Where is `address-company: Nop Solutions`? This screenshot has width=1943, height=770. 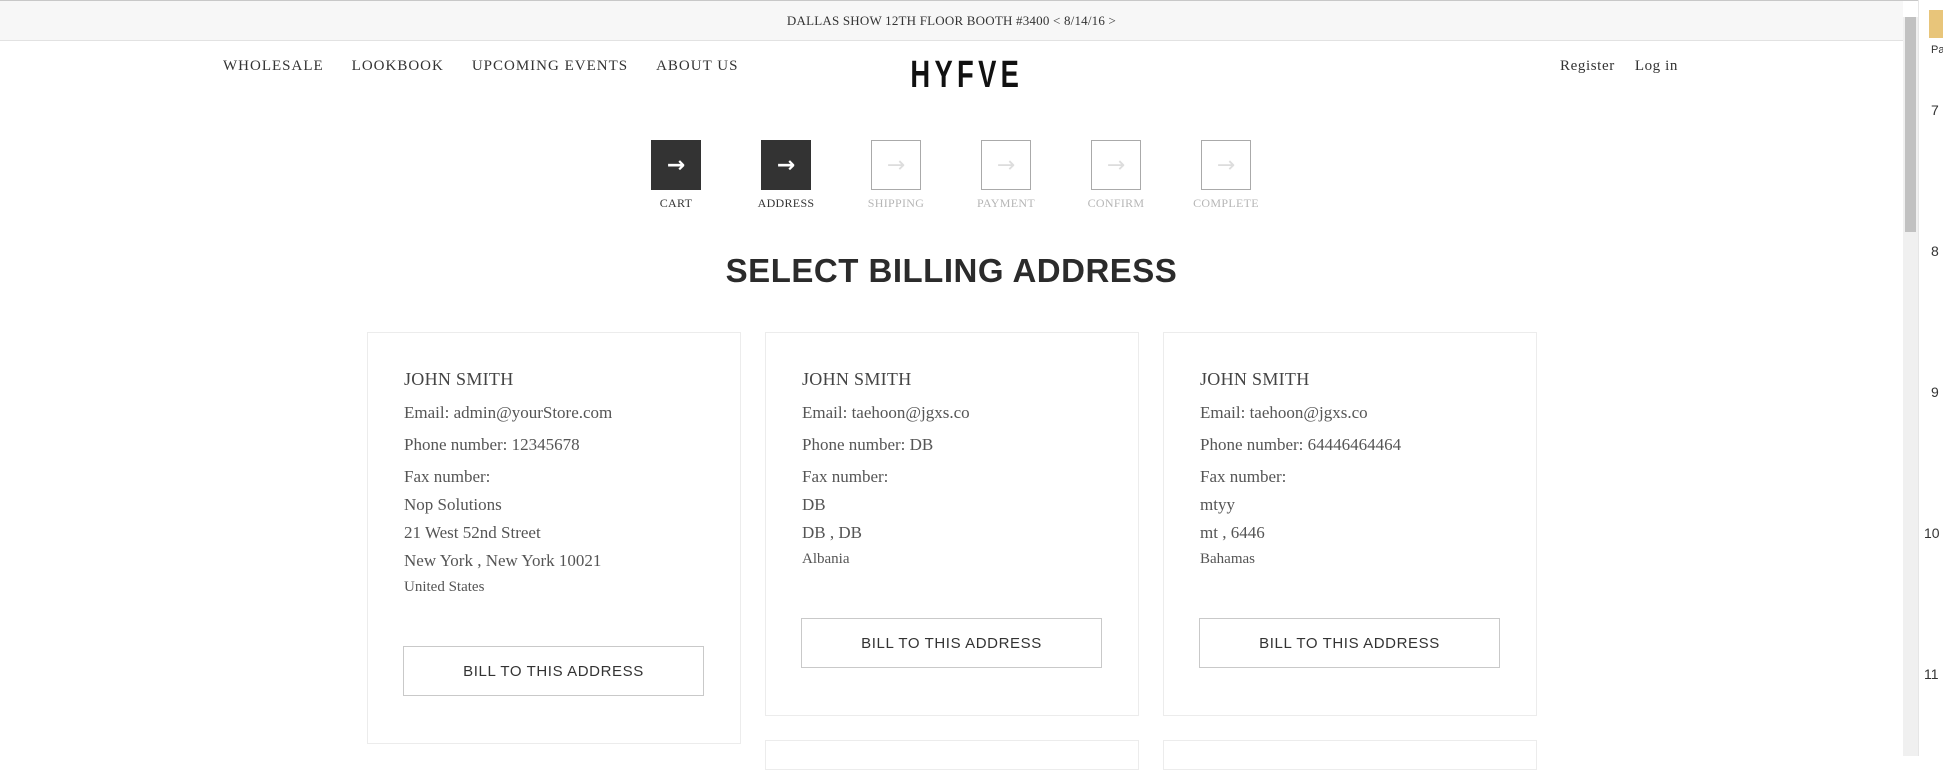
address-company: Nop Solutions is located at coordinates (453, 504).